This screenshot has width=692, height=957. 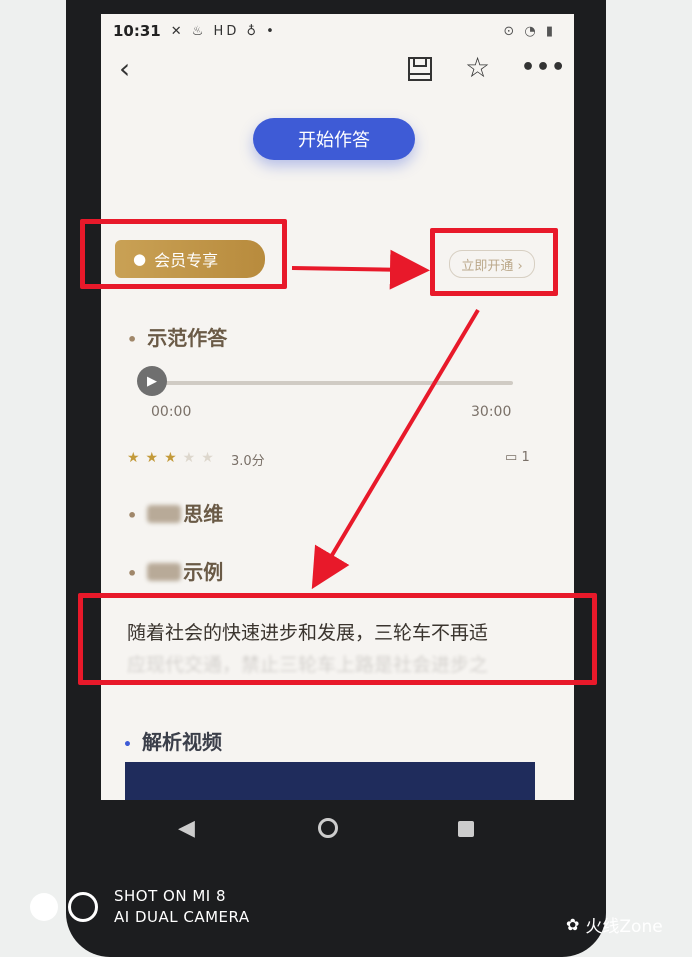 I want to click on rating-score: 3.0分, so click(x=248, y=461).